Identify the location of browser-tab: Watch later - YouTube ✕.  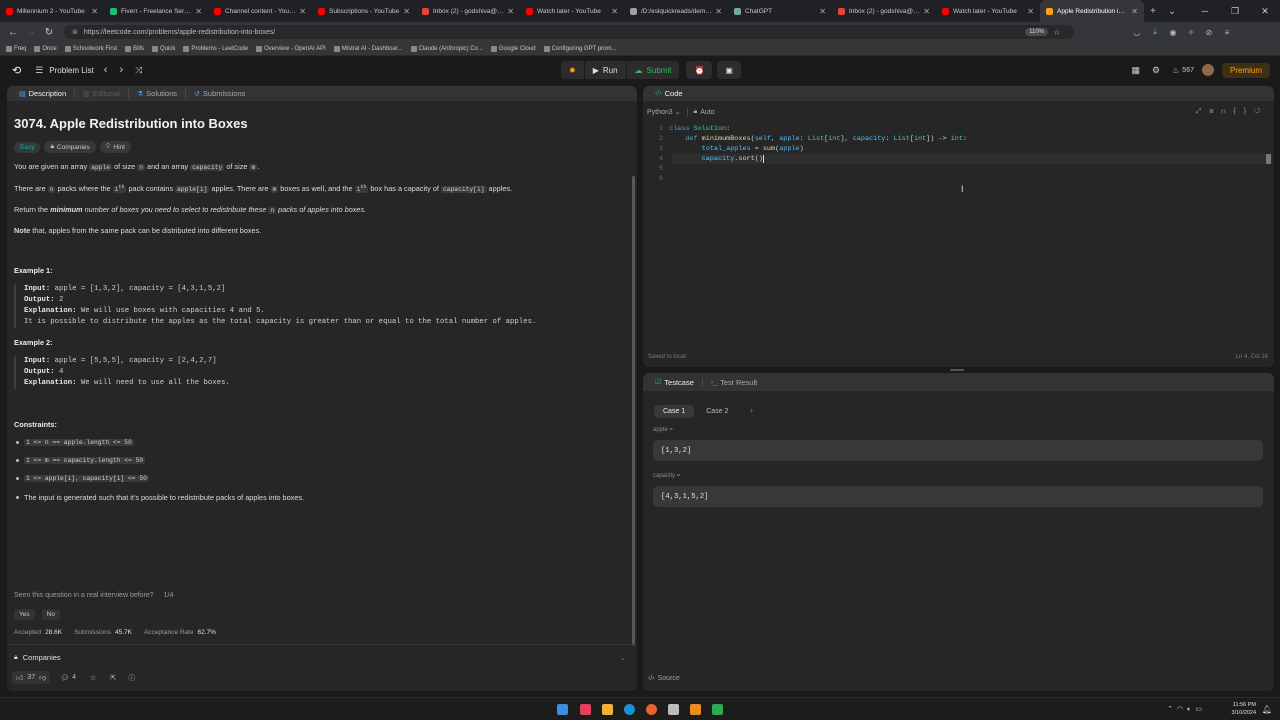
(572, 11).